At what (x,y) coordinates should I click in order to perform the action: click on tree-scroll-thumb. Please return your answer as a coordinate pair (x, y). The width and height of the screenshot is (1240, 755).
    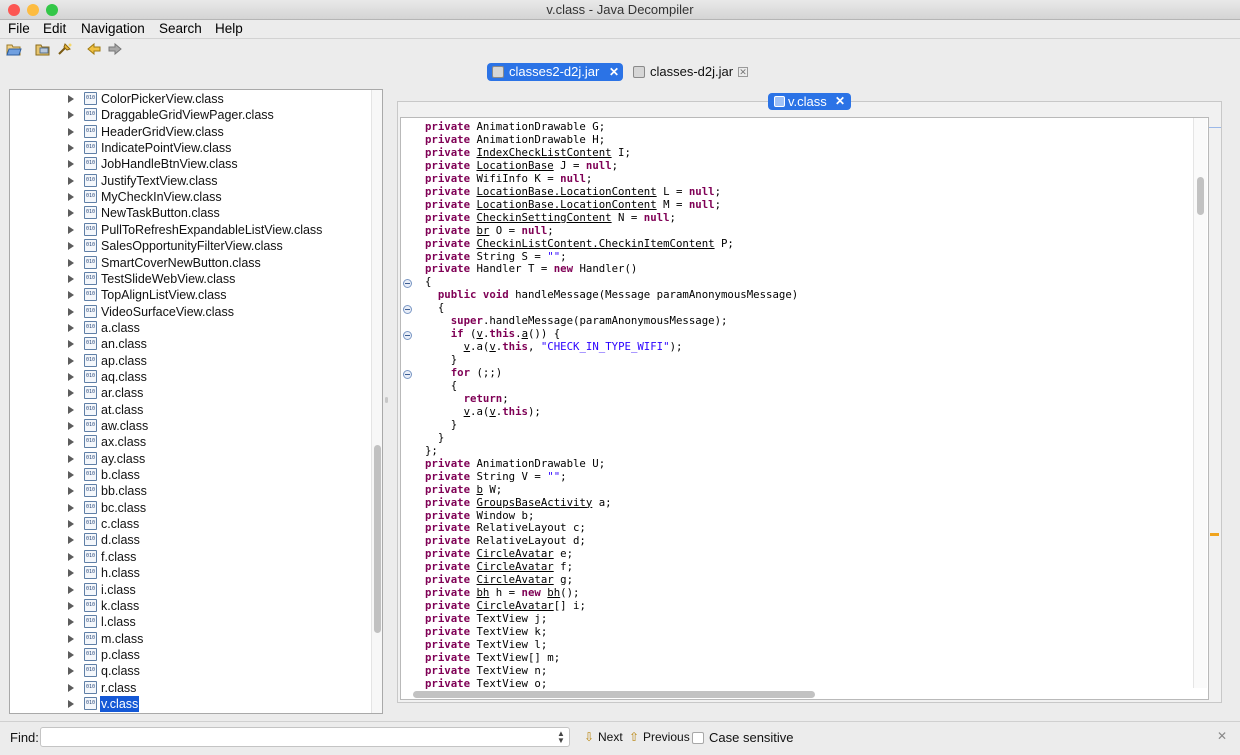
    Looking at the image, I should click on (377, 539).